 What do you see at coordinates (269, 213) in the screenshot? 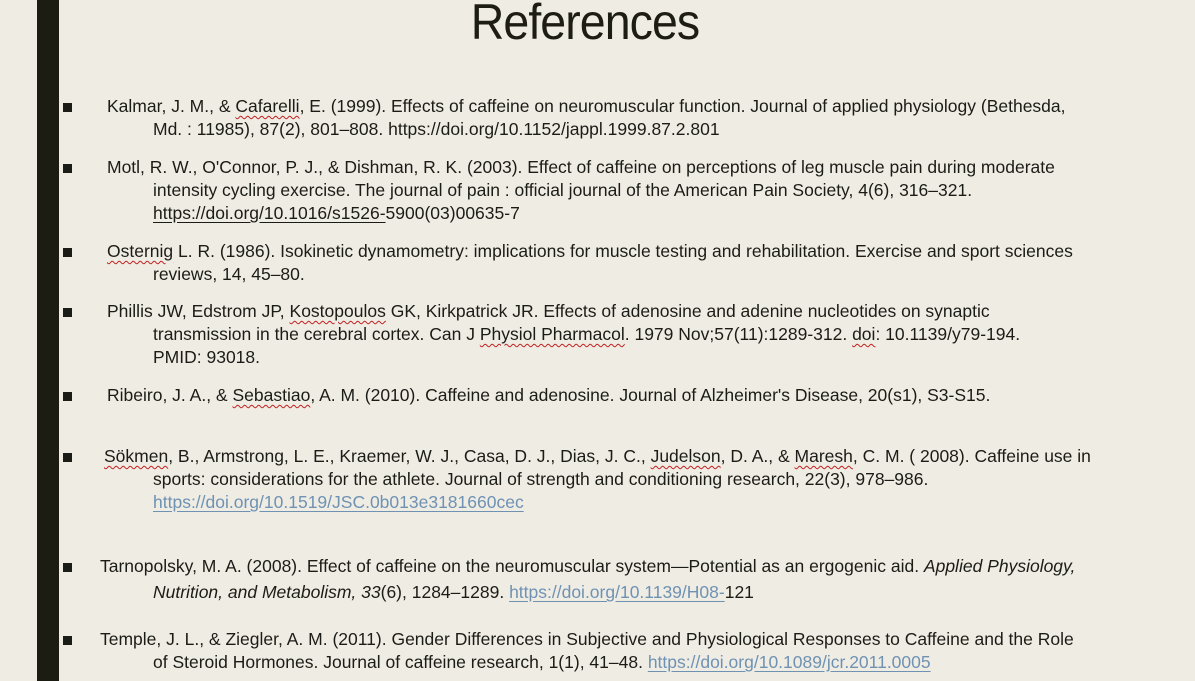
I see `doi-link: https://doi.org/10.1016/s1526-` at bounding box center [269, 213].